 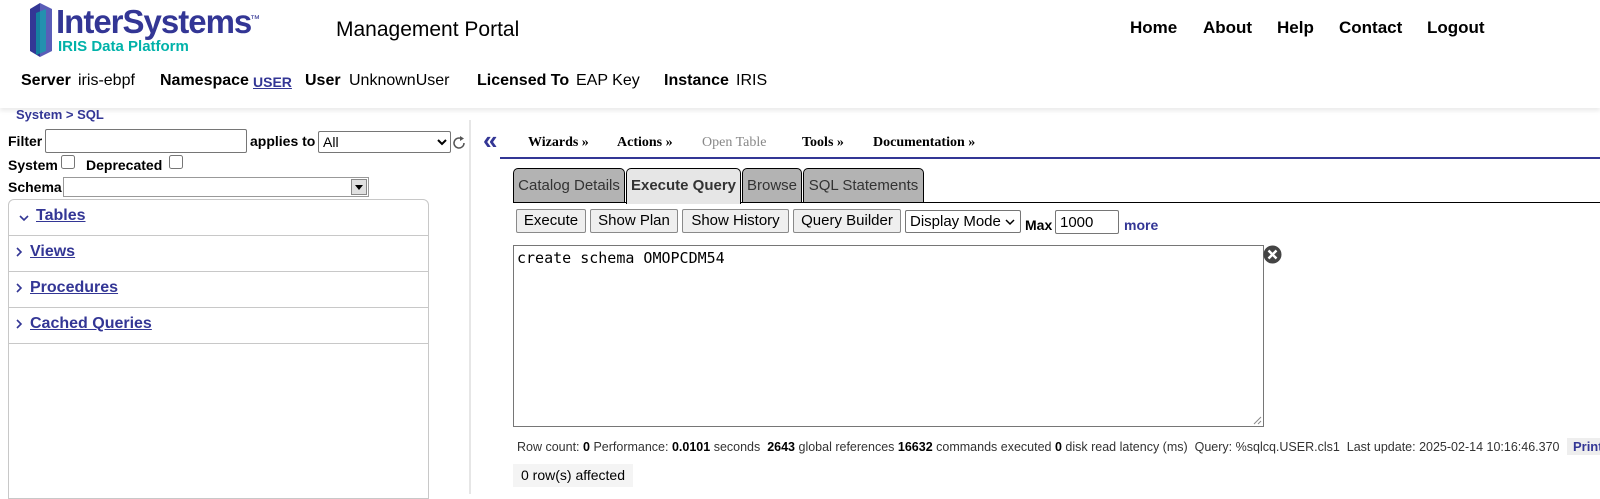 What do you see at coordinates (1039, 225) in the screenshot?
I see `max-label: Max` at bounding box center [1039, 225].